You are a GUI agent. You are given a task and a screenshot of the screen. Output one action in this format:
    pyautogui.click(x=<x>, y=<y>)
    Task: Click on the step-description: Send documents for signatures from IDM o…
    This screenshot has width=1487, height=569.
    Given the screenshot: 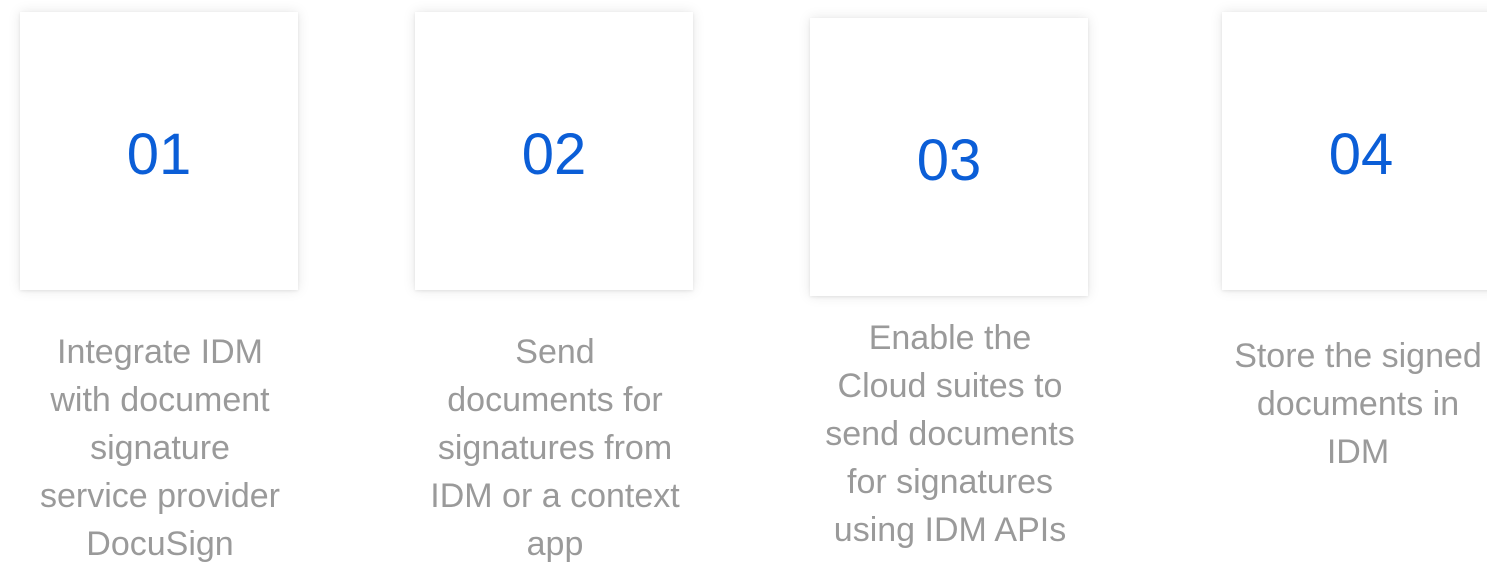 What is the action you would take?
    pyautogui.click(x=555, y=448)
    